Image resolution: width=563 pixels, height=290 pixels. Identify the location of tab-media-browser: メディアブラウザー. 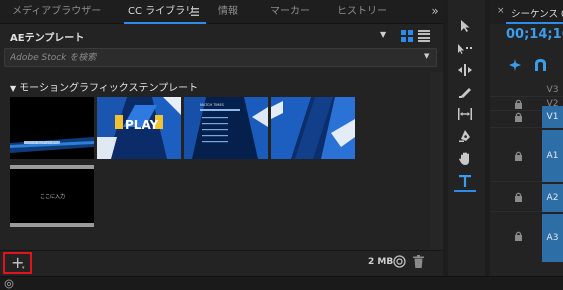
(56, 12).